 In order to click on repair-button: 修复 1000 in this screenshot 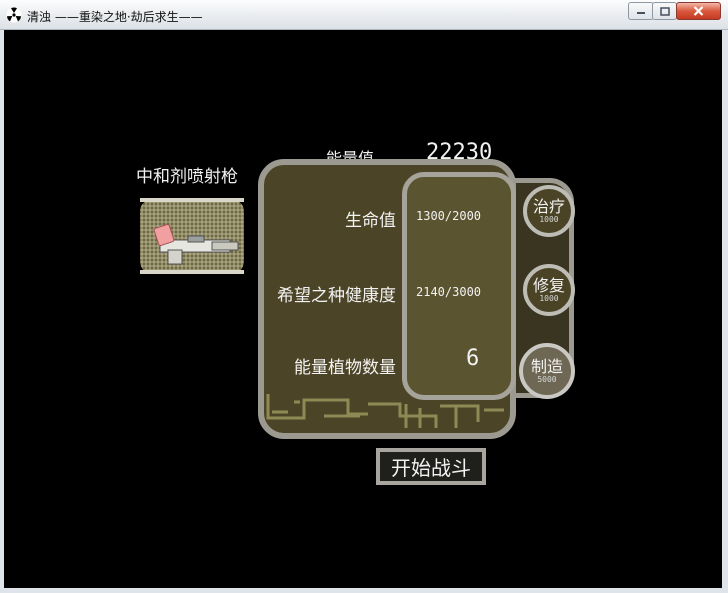, I will do `click(549, 290)`.